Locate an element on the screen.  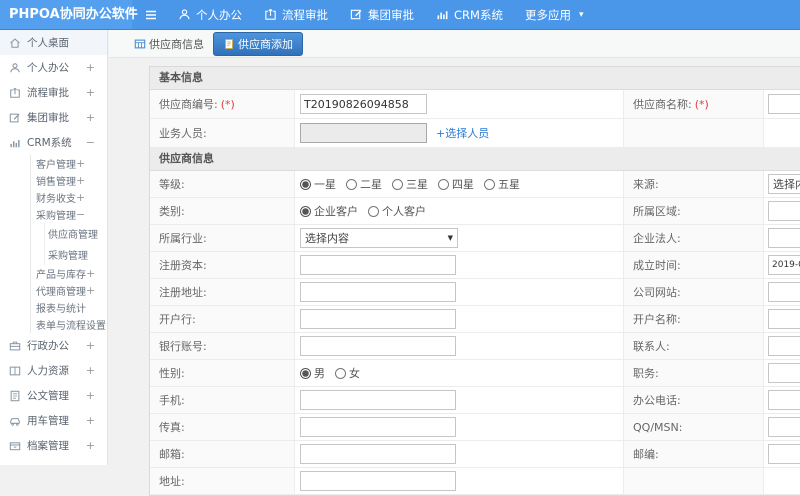
fax-input is located at coordinates (378, 427).